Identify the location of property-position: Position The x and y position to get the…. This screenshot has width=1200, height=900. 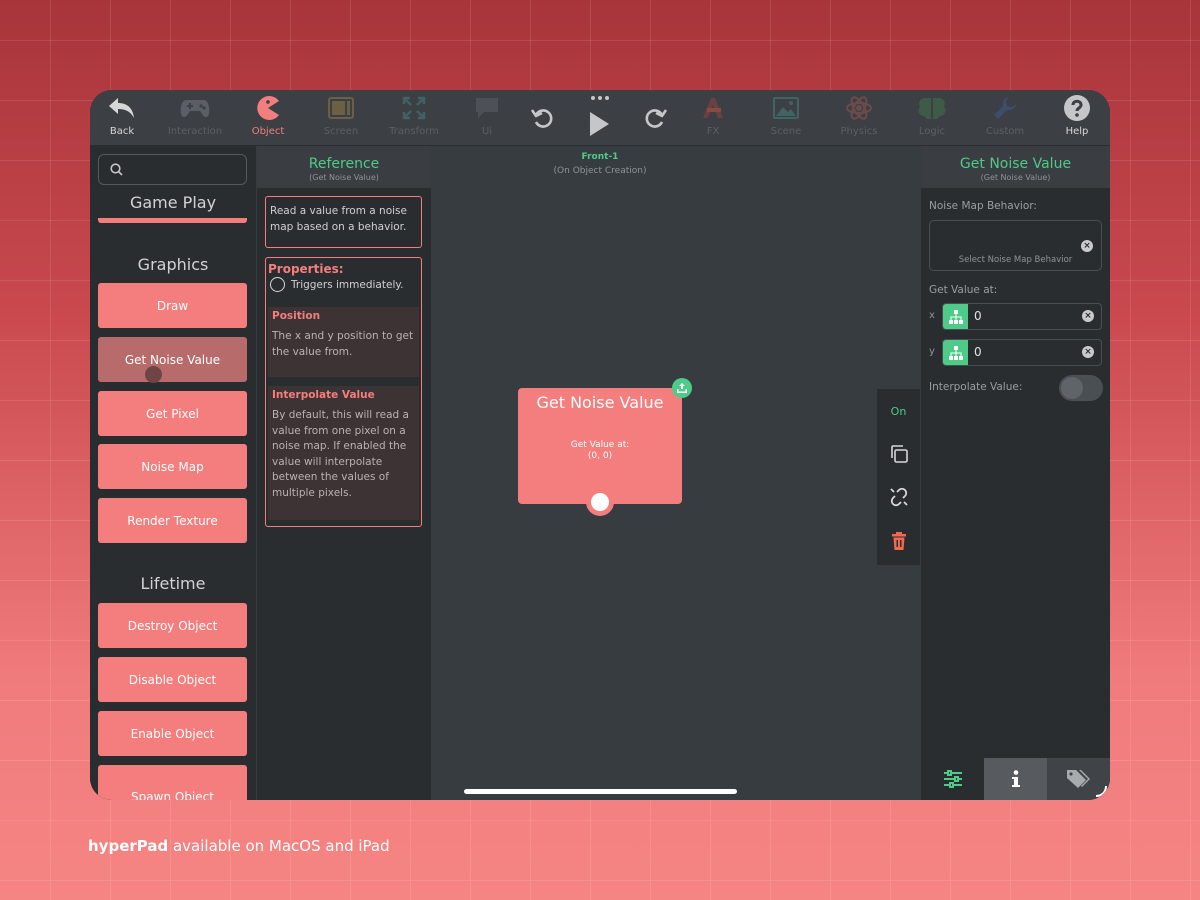
(343, 342).